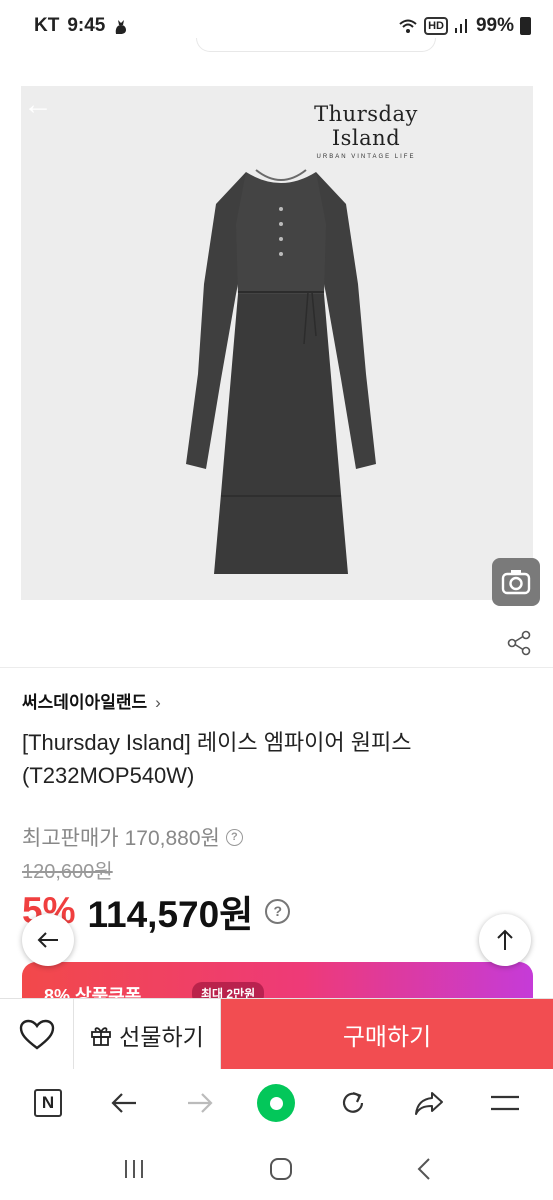  I want to click on share-arrow-icon, so click(428, 1103).